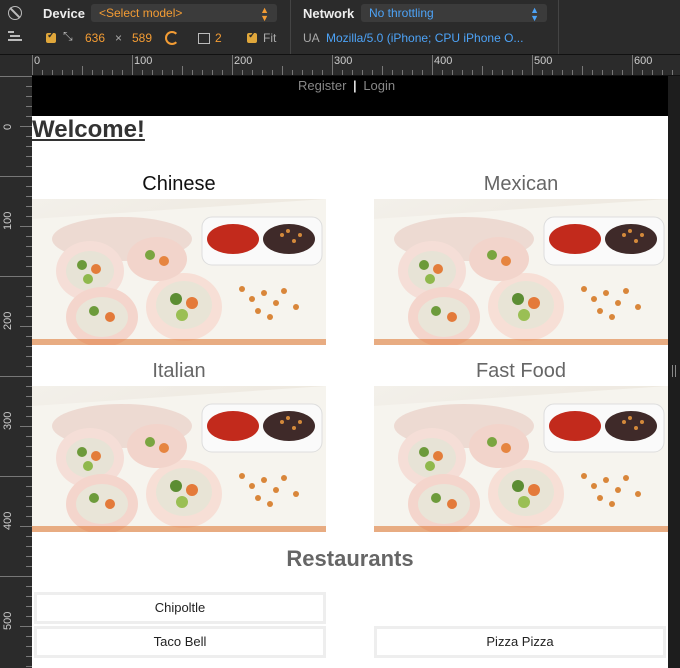 The image size is (680, 668). I want to click on ruler-number: 500, so click(543, 61).